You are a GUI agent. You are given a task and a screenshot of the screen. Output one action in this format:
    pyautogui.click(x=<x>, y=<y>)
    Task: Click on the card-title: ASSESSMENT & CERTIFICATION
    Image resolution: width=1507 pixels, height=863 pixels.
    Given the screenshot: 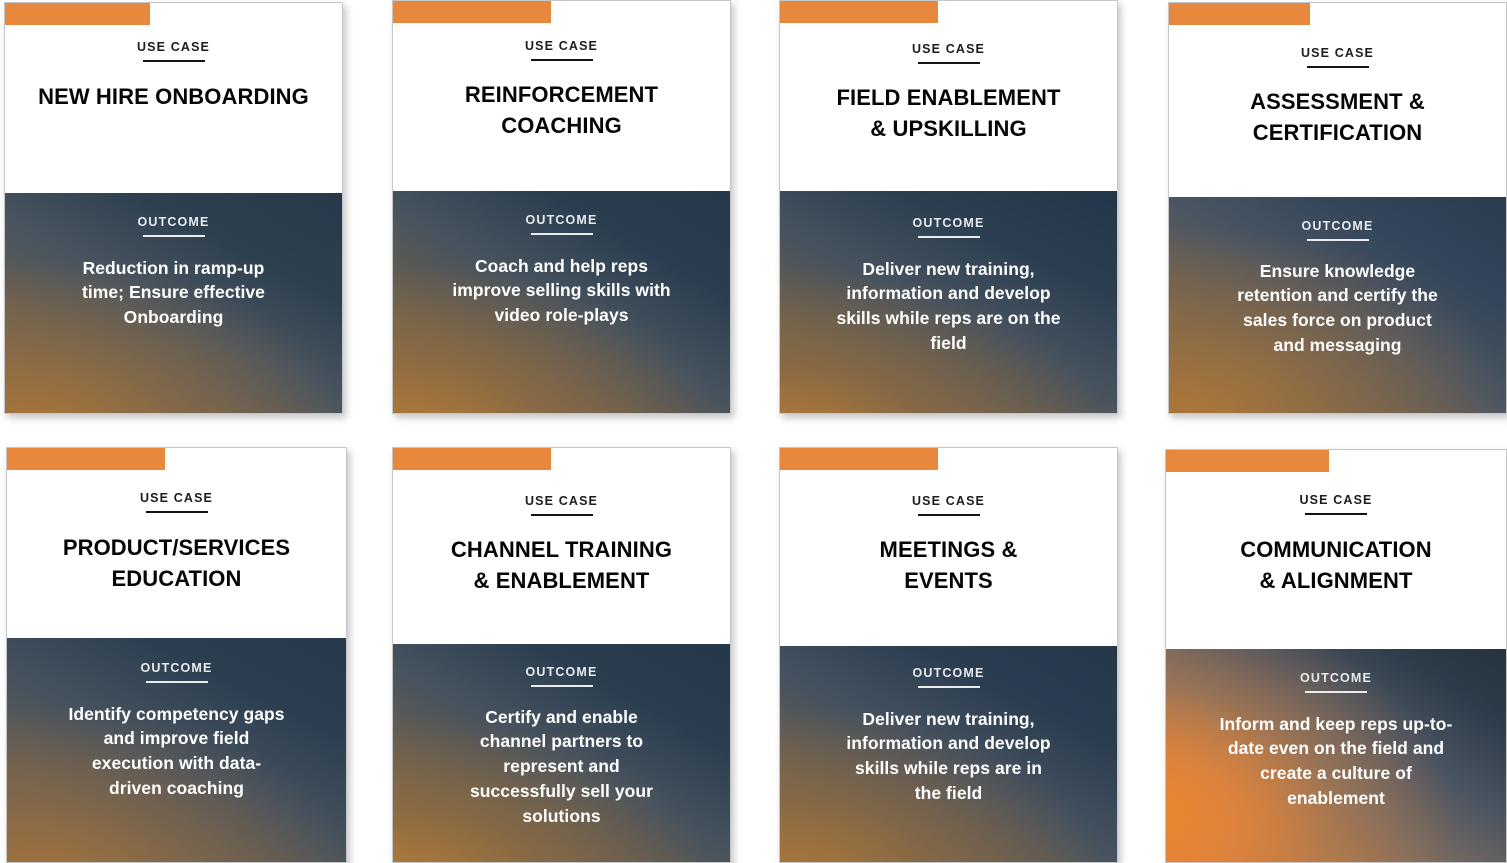 What is the action you would take?
    pyautogui.click(x=1337, y=116)
    